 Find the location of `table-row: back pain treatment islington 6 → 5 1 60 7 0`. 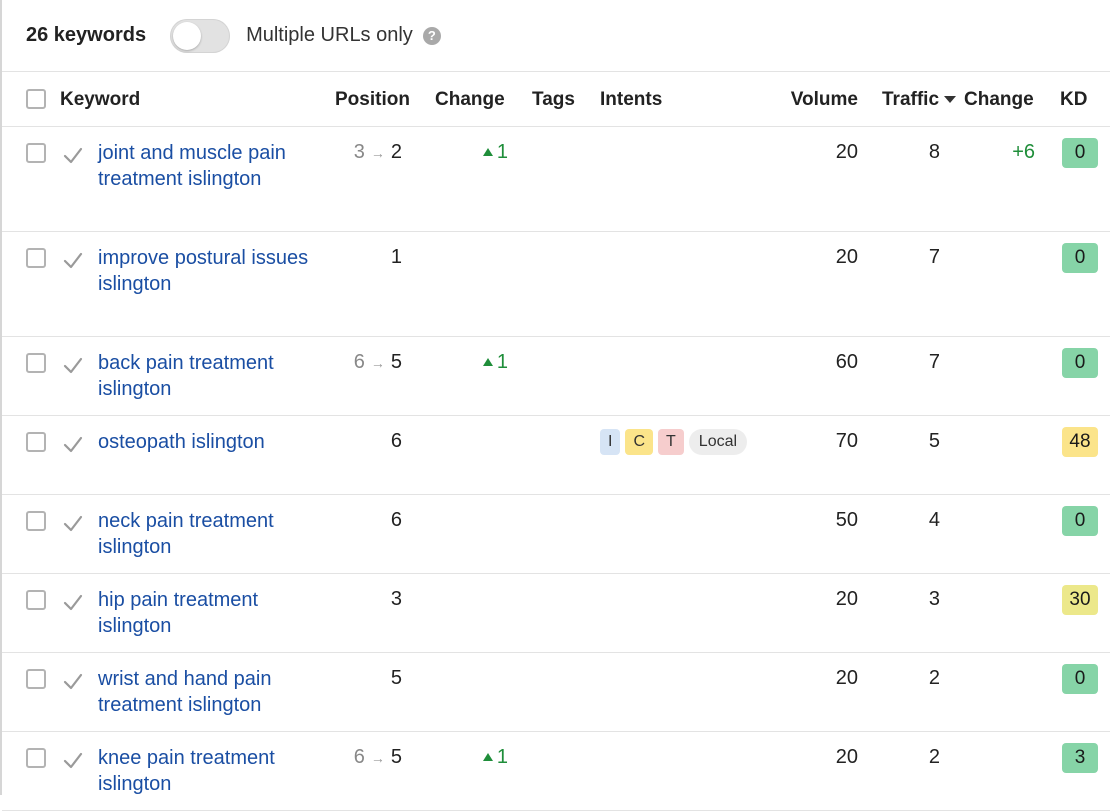

table-row: back pain treatment islington 6 → 5 1 60 7 0 is located at coordinates (556, 376).